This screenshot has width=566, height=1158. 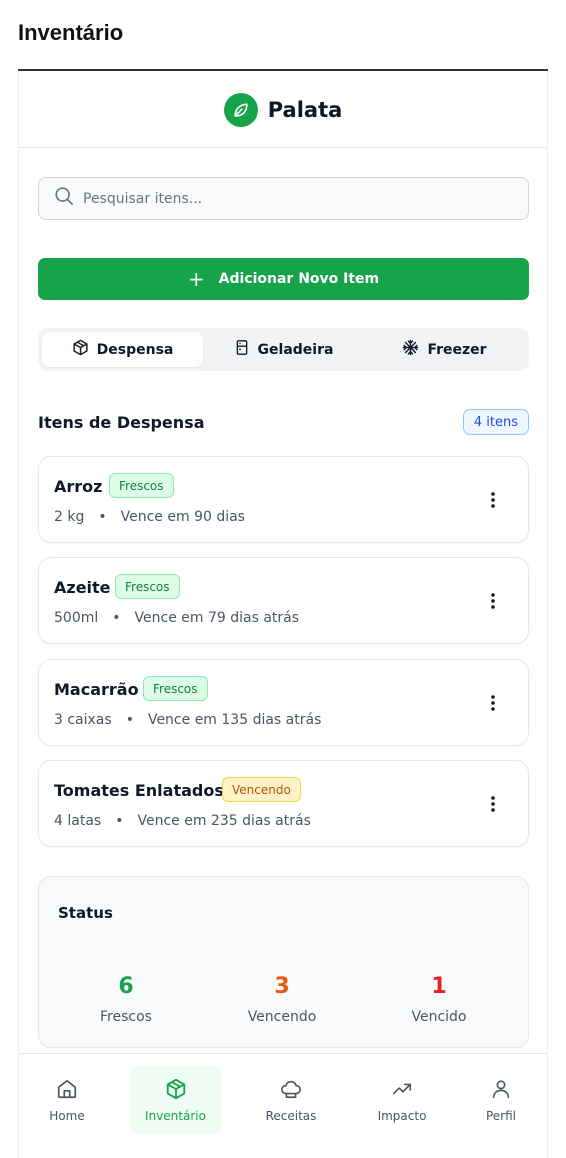 What do you see at coordinates (234, 720) in the screenshot?
I see `item-expiry: Vence em 135 dias atrás` at bounding box center [234, 720].